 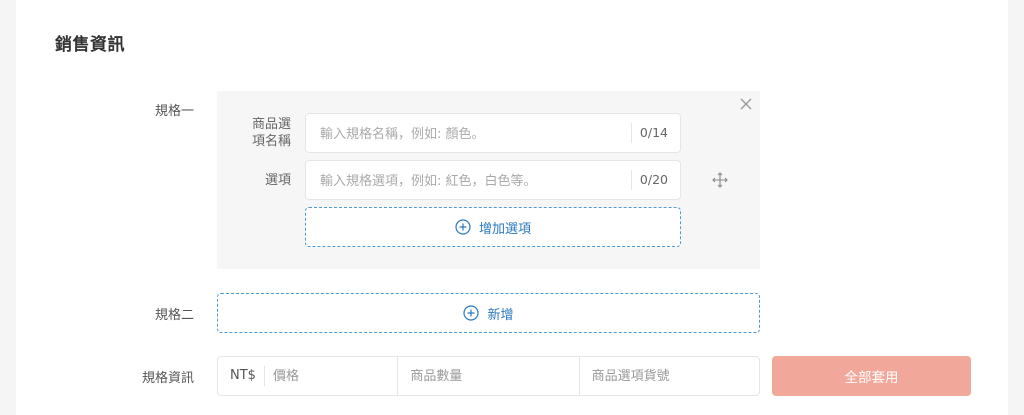 What do you see at coordinates (277, 180) in the screenshot?
I see `spec-option-label: 選項` at bounding box center [277, 180].